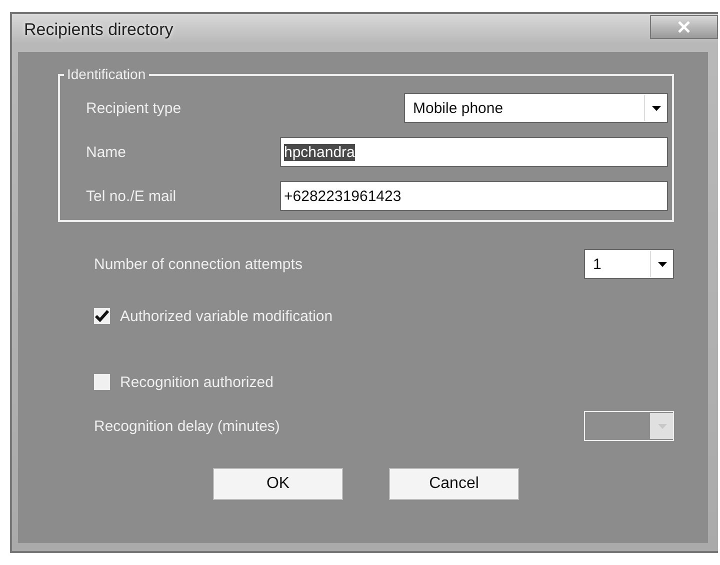 This screenshot has width=720, height=565. I want to click on field-label: Tel no./E mail, so click(131, 196).